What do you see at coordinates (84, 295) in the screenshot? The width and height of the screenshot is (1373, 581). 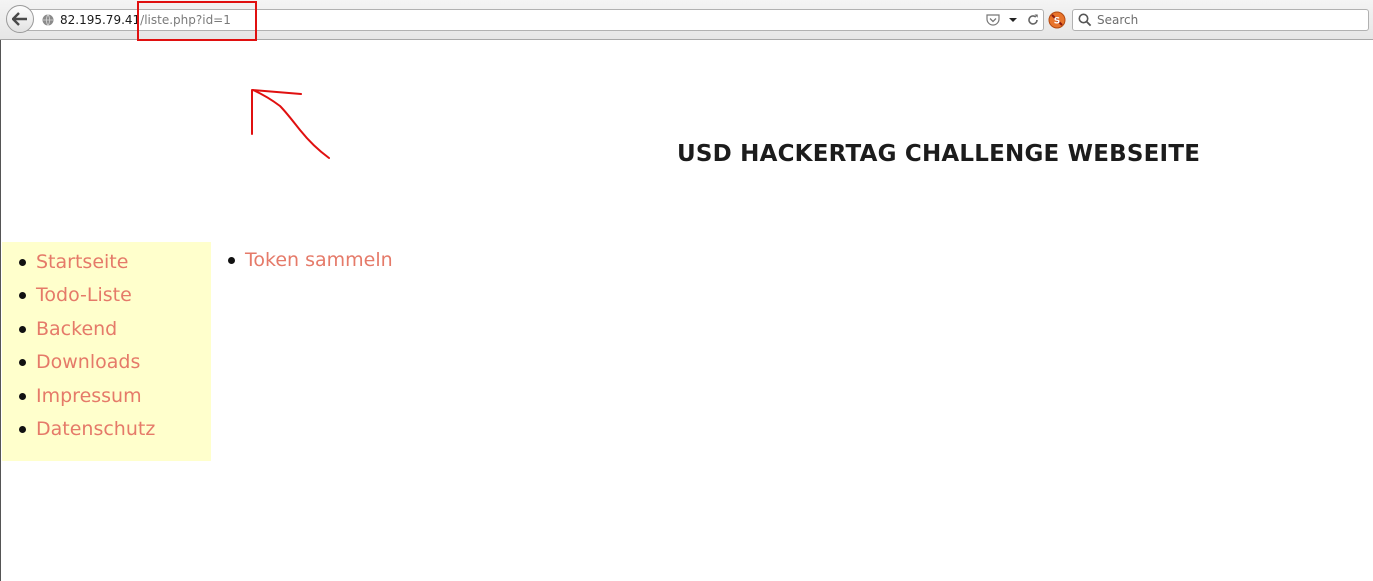 I see `nav-link-todo-liste: Todo-Liste` at bounding box center [84, 295].